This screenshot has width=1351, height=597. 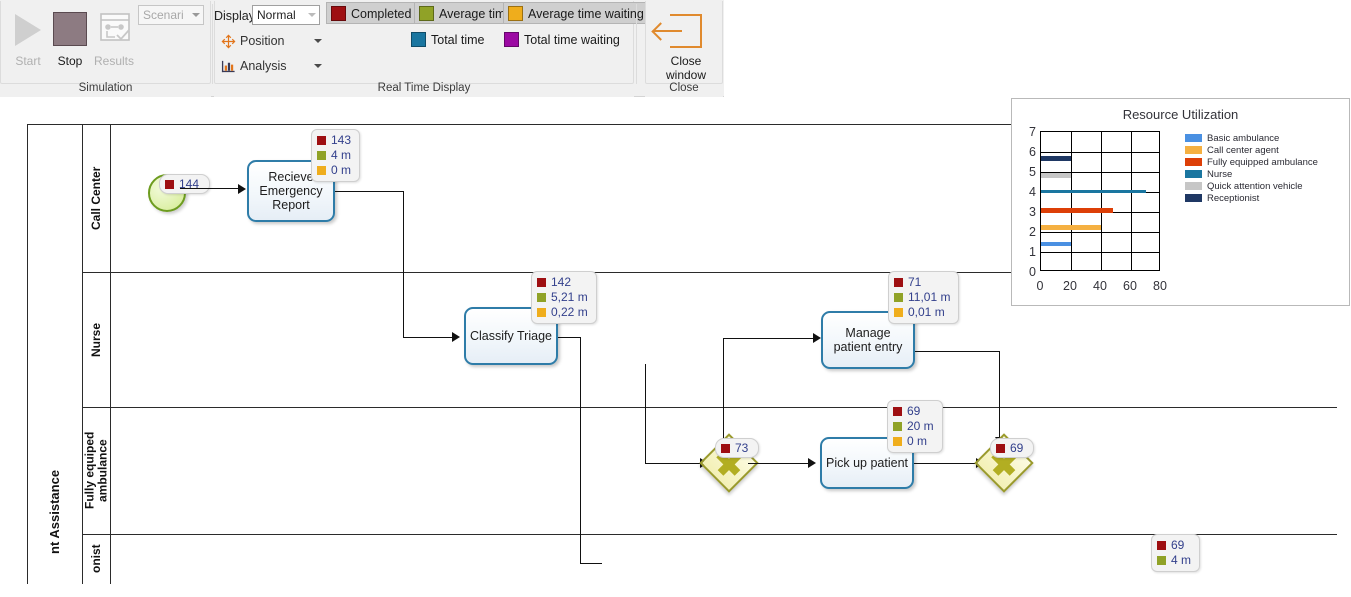 What do you see at coordinates (70, 41) in the screenshot?
I see `stop-button: Stop` at bounding box center [70, 41].